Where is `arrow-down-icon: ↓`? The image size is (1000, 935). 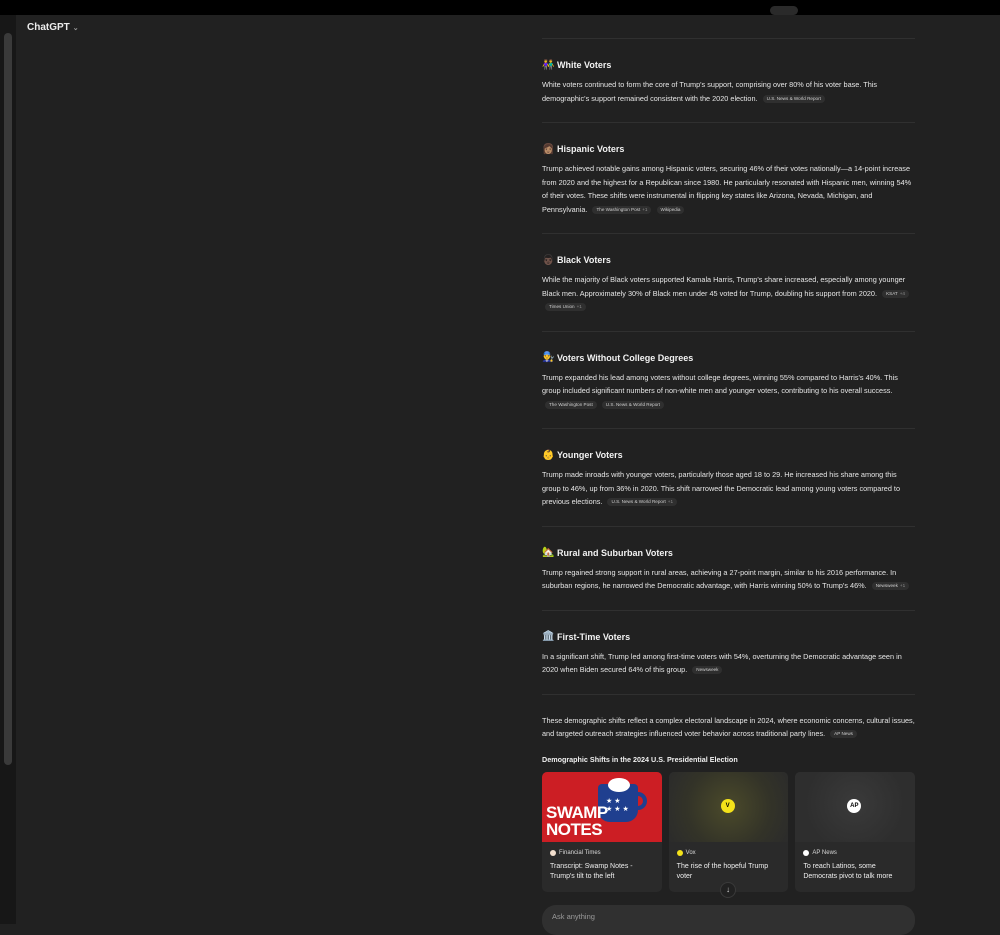
arrow-down-icon: ↓ is located at coordinates (728, 890).